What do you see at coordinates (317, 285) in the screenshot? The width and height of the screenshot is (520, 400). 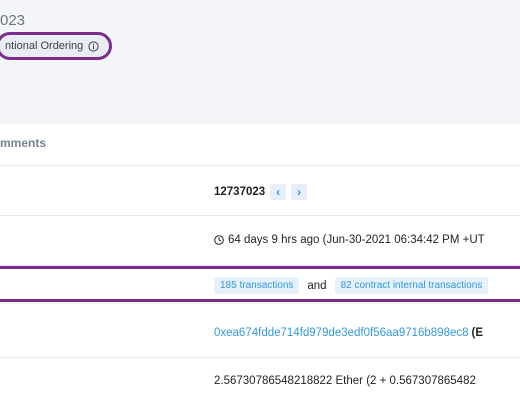 I see `and-text: and` at bounding box center [317, 285].